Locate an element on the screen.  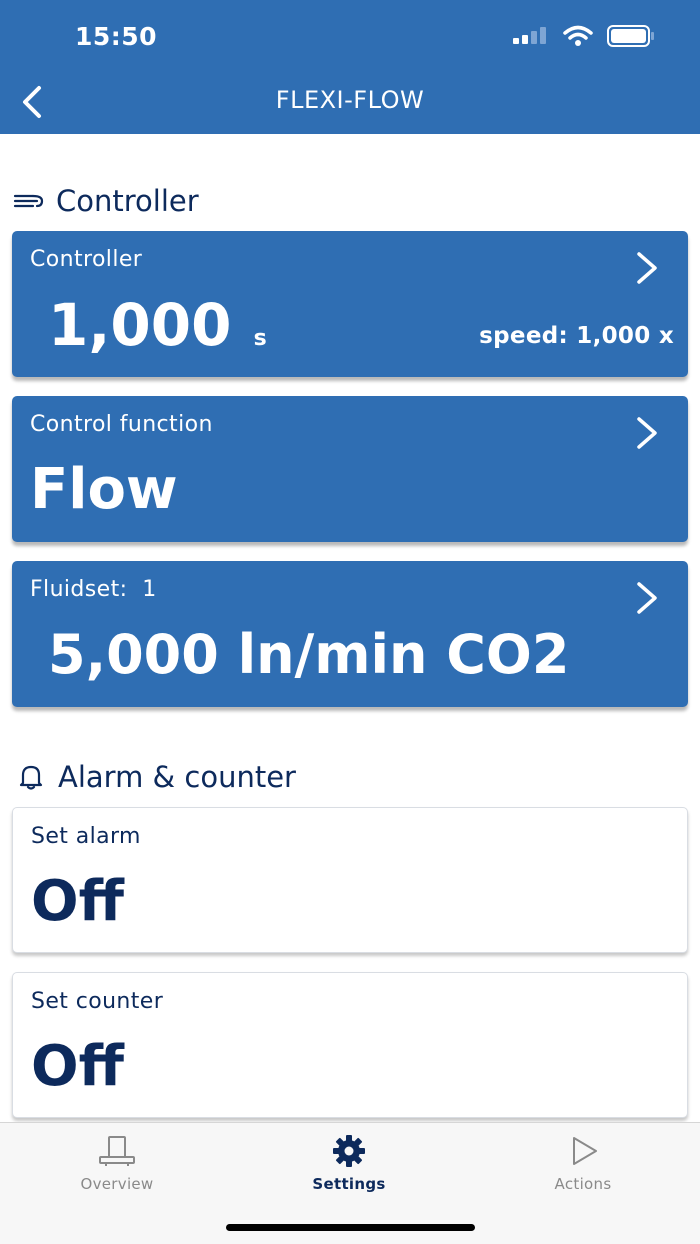
control-function-card: Control function Flow is located at coordinates (350, 469).